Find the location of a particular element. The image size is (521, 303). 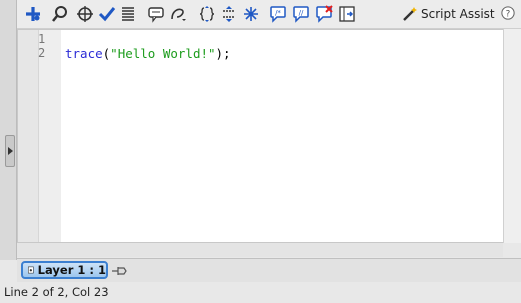

help-icon: ? is located at coordinates (508, 13).